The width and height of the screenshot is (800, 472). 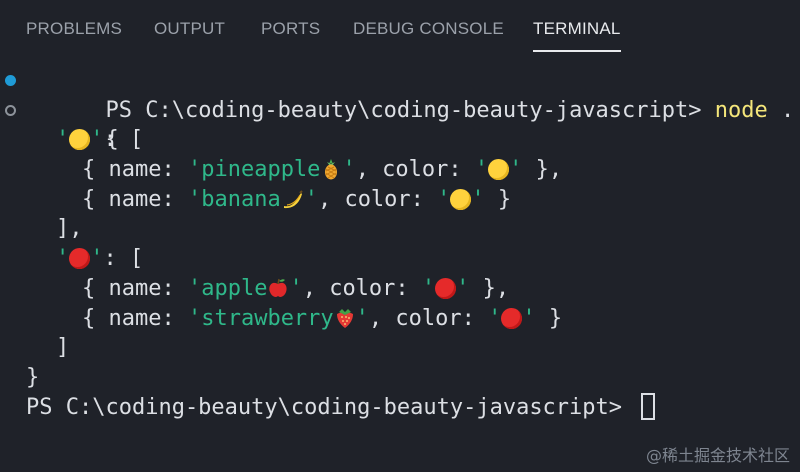 What do you see at coordinates (241, 199) in the screenshot?
I see `fruit-name: banana` at bounding box center [241, 199].